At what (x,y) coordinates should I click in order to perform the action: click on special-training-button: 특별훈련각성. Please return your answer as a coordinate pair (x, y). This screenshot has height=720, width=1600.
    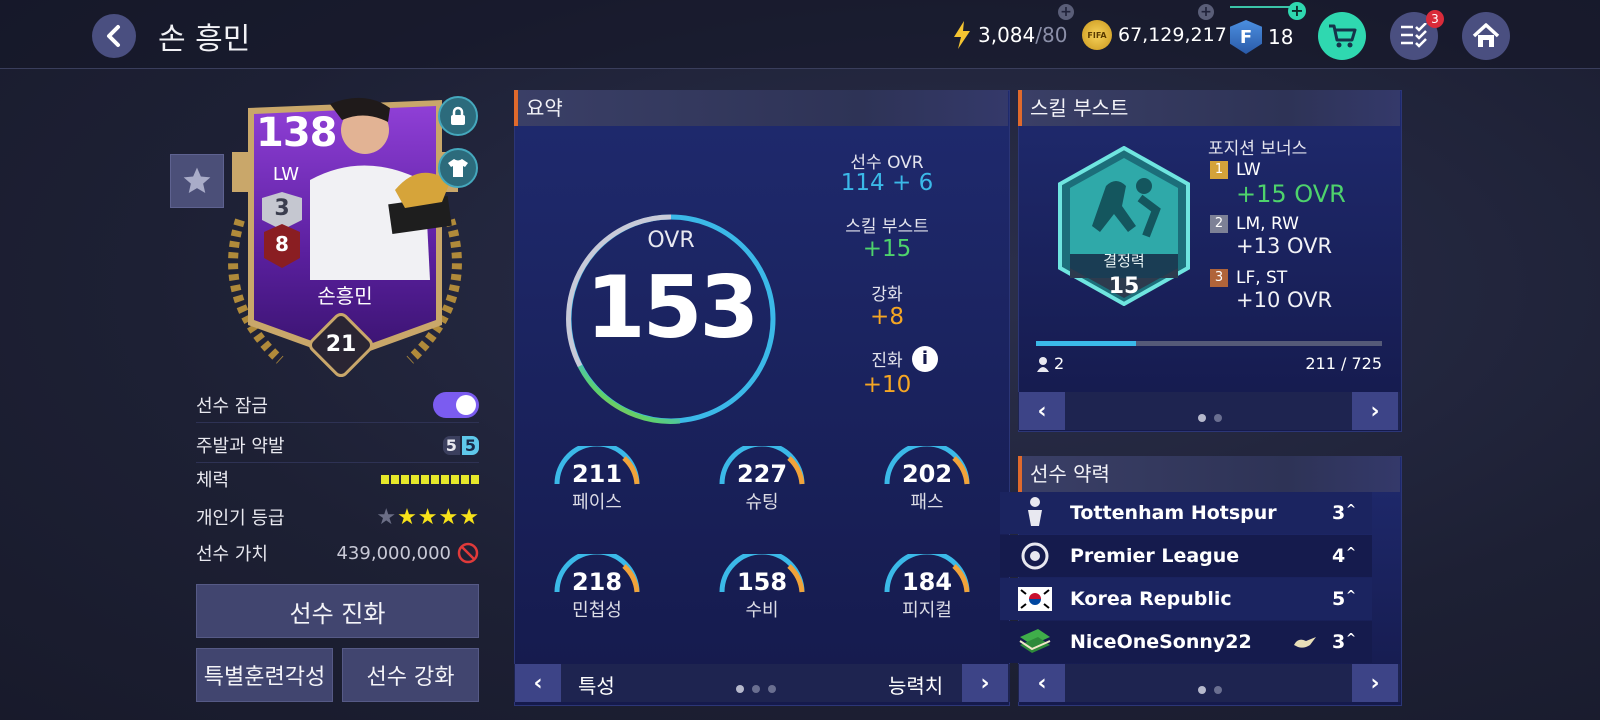
    Looking at the image, I should click on (264, 675).